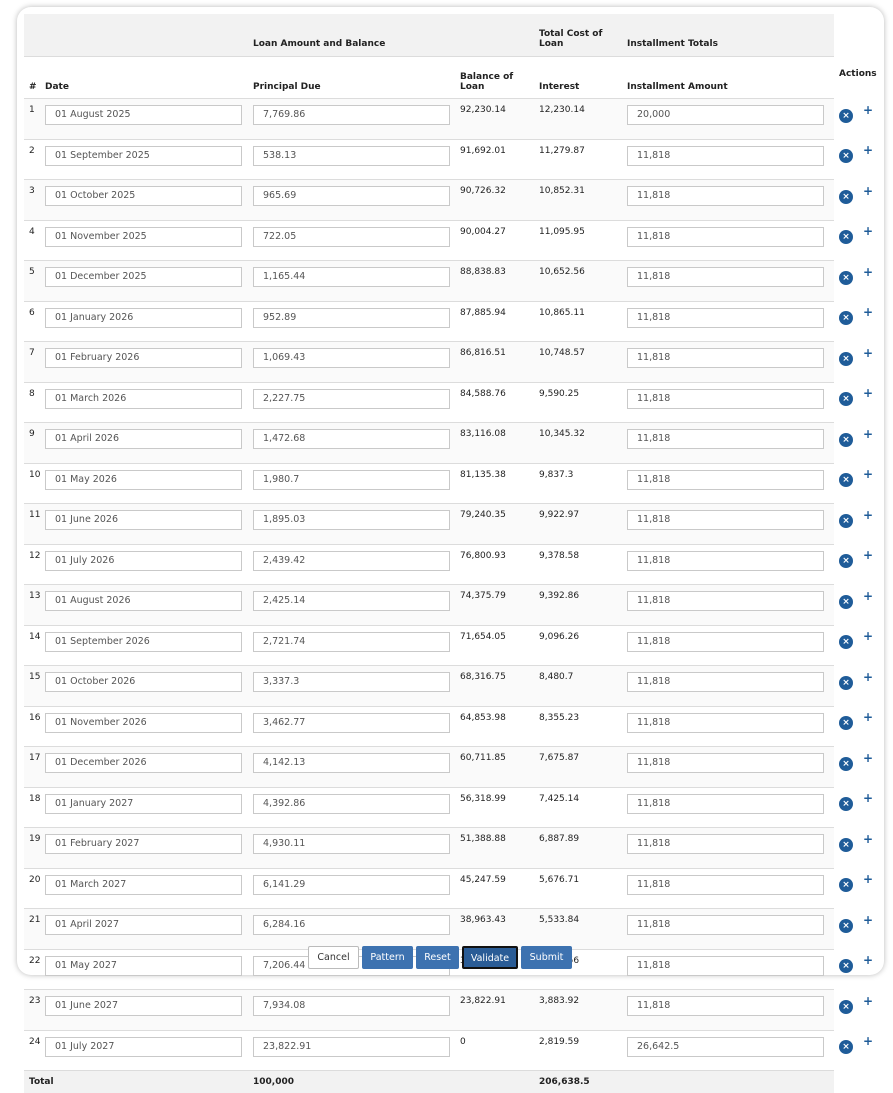  Describe the element at coordinates (143, 642) in the screenshot. I see `date-input: 01 September 2026` at that location.